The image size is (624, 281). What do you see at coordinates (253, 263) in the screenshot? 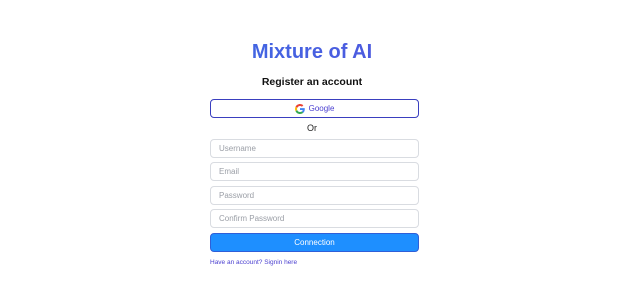
I see `signin-link: Have an account? Signin here` at bounding box center [253, 263].